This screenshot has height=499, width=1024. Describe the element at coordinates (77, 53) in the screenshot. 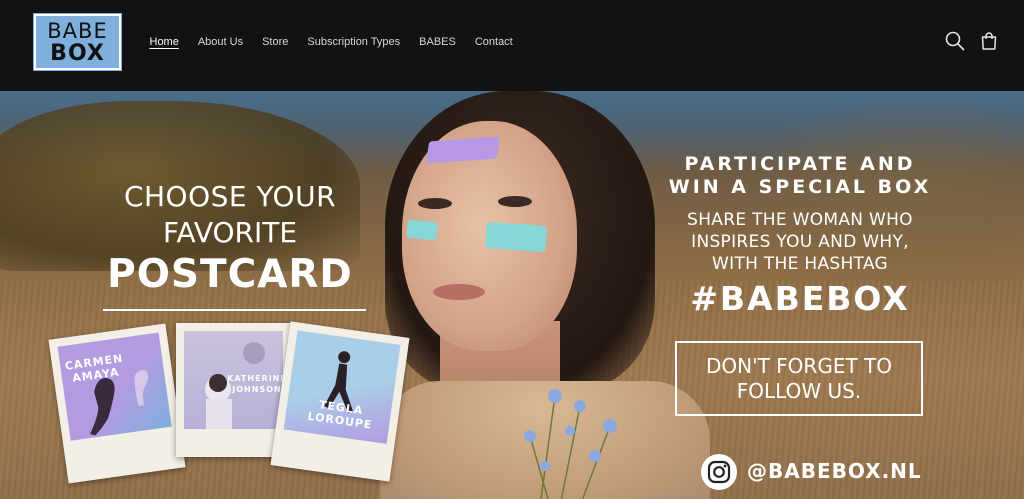

I see `logo-line-2: BOX` at that location.